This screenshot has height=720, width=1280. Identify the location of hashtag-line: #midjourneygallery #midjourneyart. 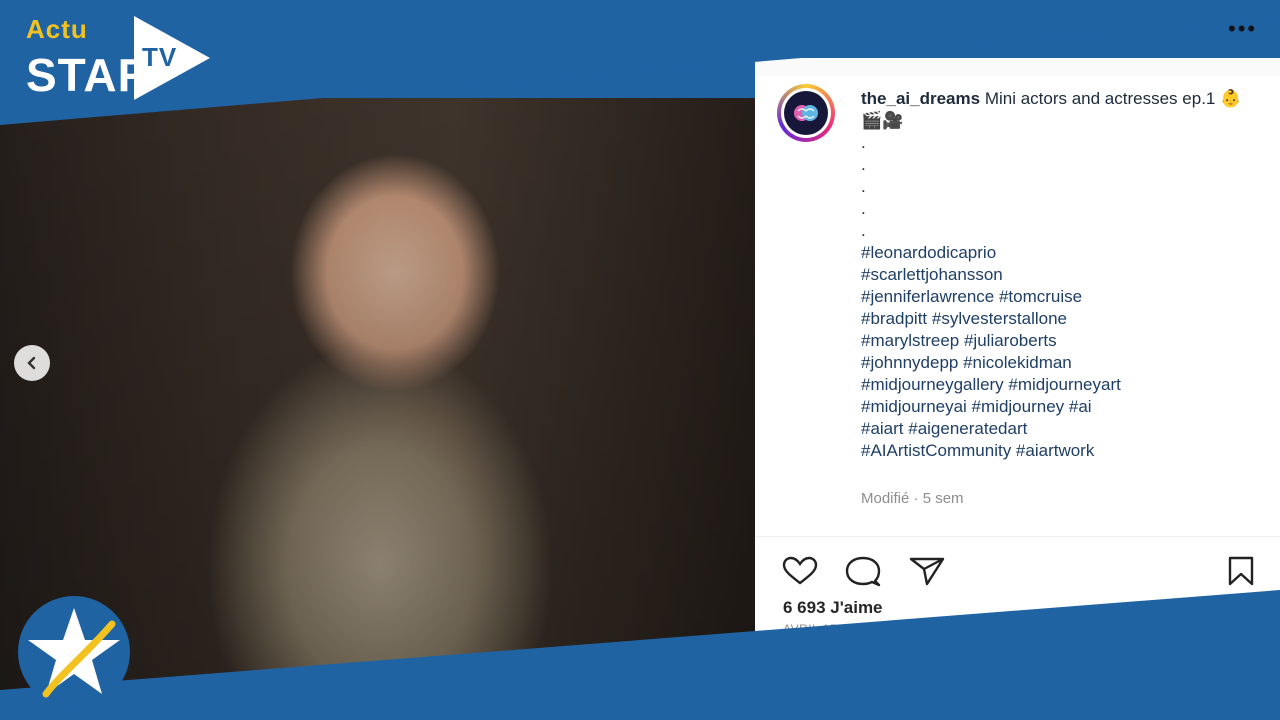
(1061, 385).